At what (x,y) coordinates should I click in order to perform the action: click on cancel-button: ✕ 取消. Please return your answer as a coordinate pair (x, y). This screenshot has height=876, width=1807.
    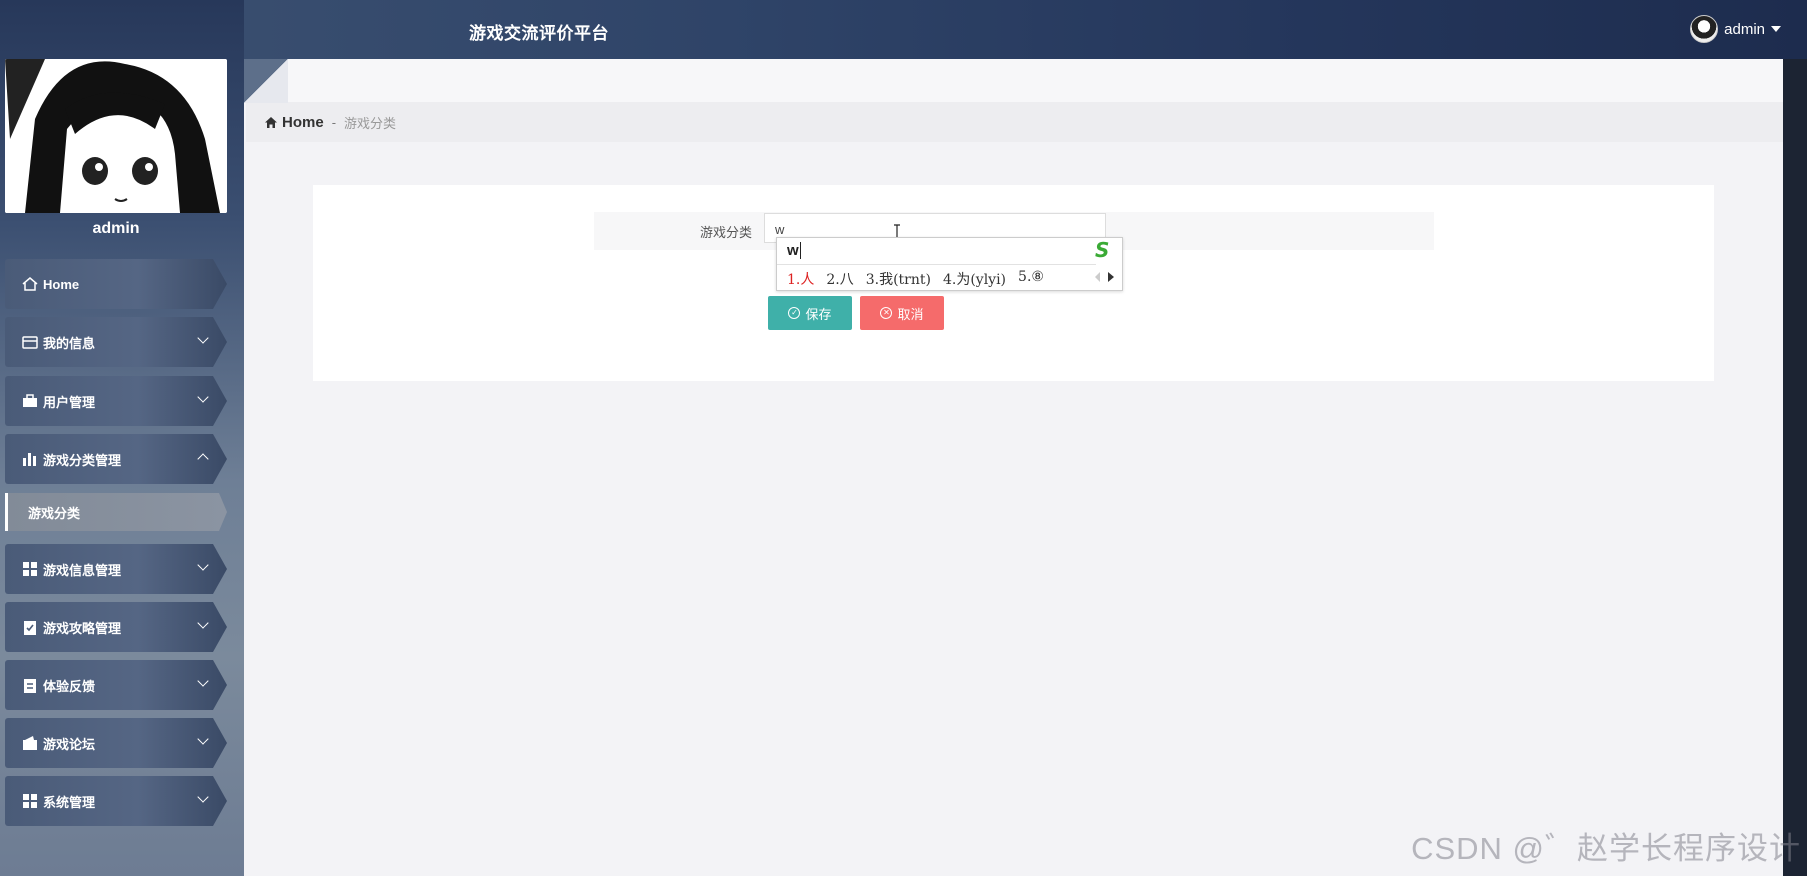
    Looking at the image, I should click on (902, 313).